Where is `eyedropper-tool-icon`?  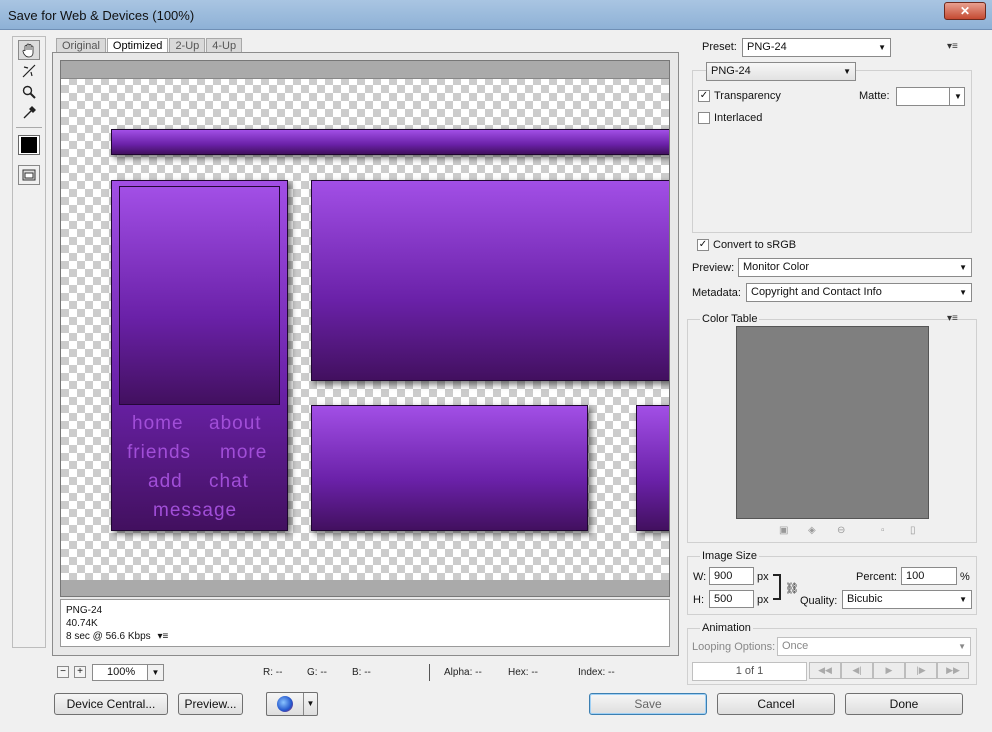 eyedropper-tool-icon is located at coordinates (29, 113).